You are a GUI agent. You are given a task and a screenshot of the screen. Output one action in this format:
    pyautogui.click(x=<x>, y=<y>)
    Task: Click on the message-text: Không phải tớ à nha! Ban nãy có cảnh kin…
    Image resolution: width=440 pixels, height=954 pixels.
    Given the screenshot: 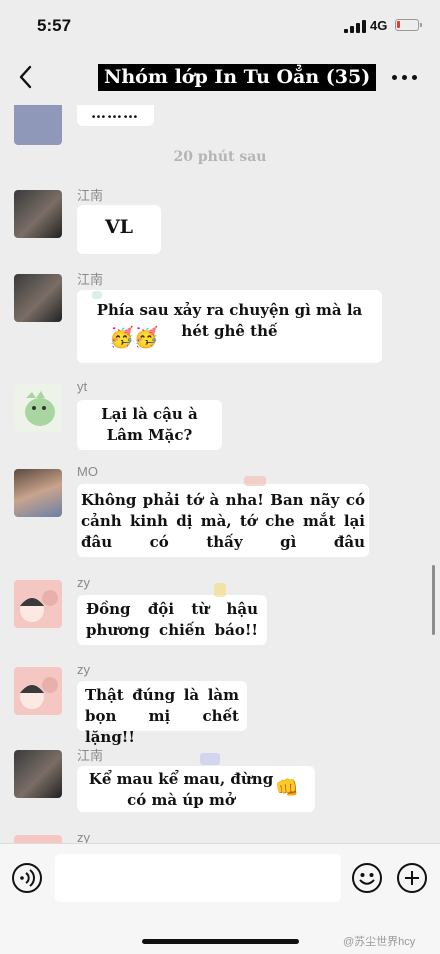 What is the action you would take?
    pyautogui.click(x=223, y=521)
    